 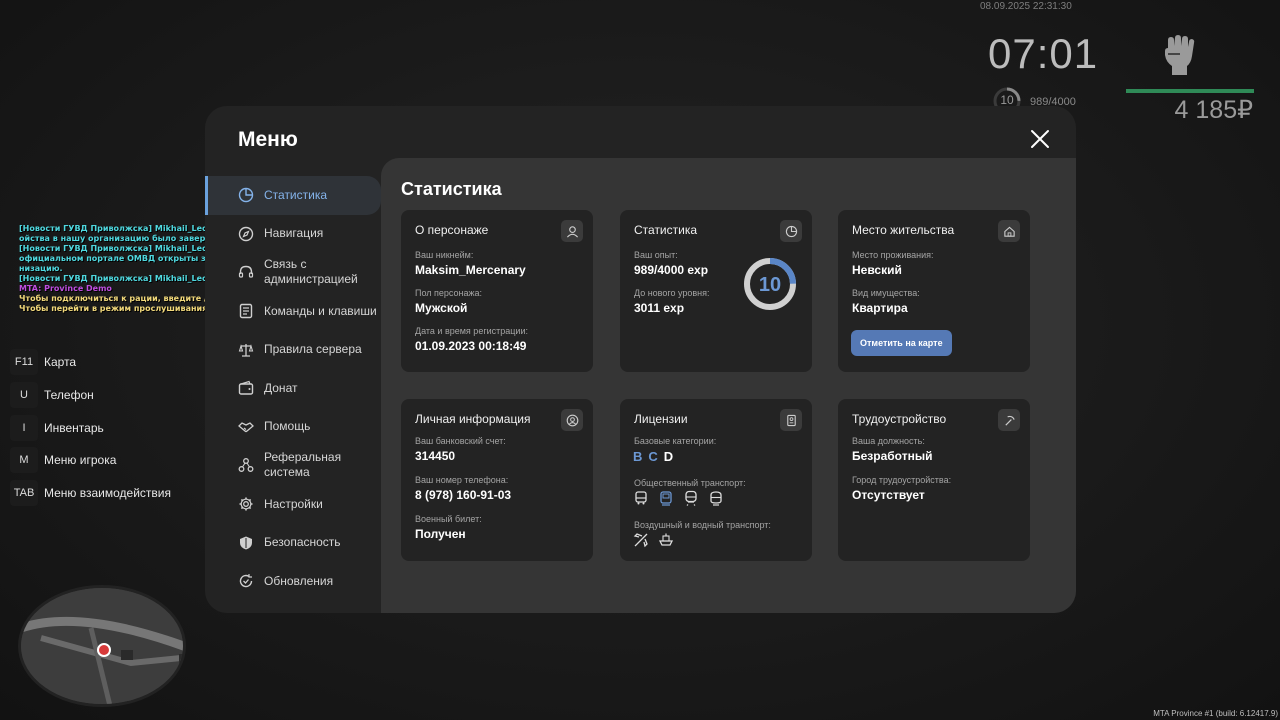 I want to click on hotkey-key: M, so click(x=24, y=460).